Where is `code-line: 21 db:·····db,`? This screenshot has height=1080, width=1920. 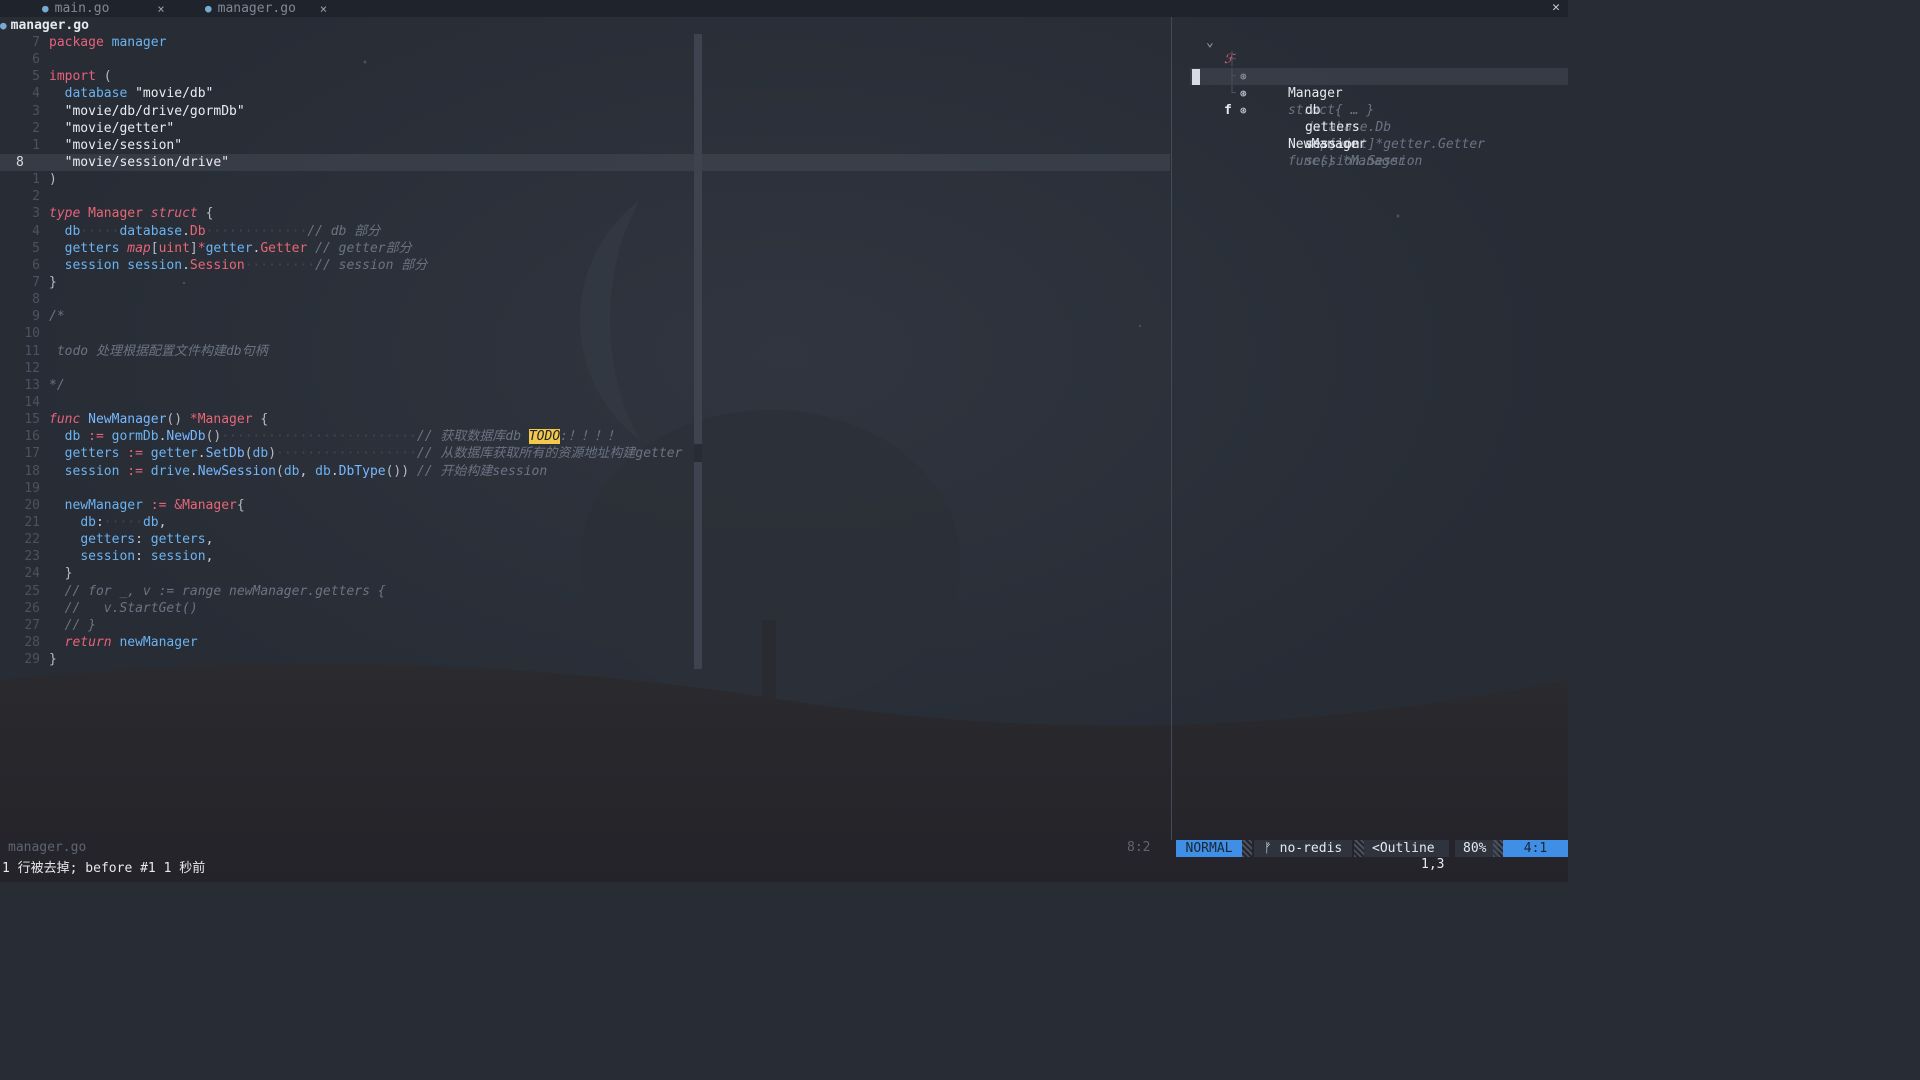 code-line: 21 db:·····db, is located at coordinates (585, 522).